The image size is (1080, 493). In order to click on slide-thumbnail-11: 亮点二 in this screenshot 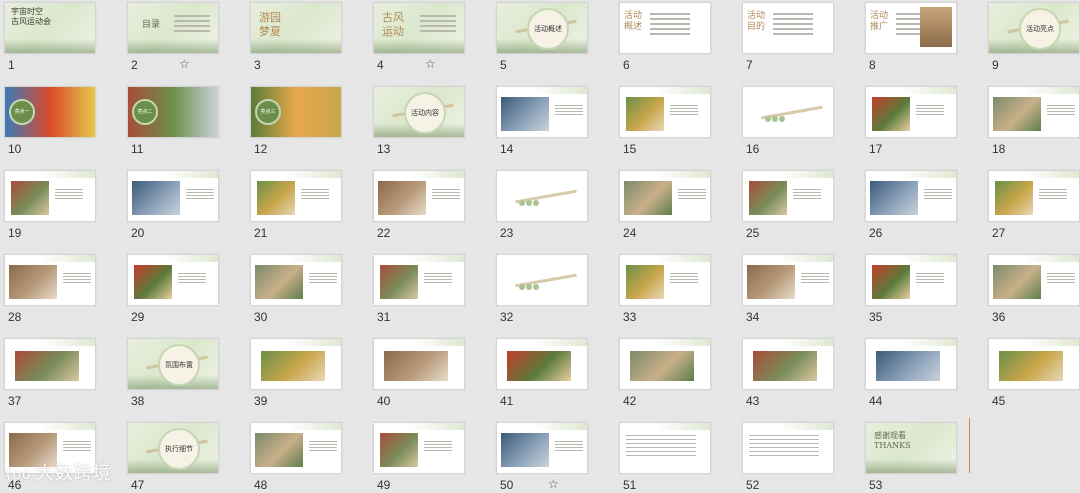, I will do `click(173, 112)`.